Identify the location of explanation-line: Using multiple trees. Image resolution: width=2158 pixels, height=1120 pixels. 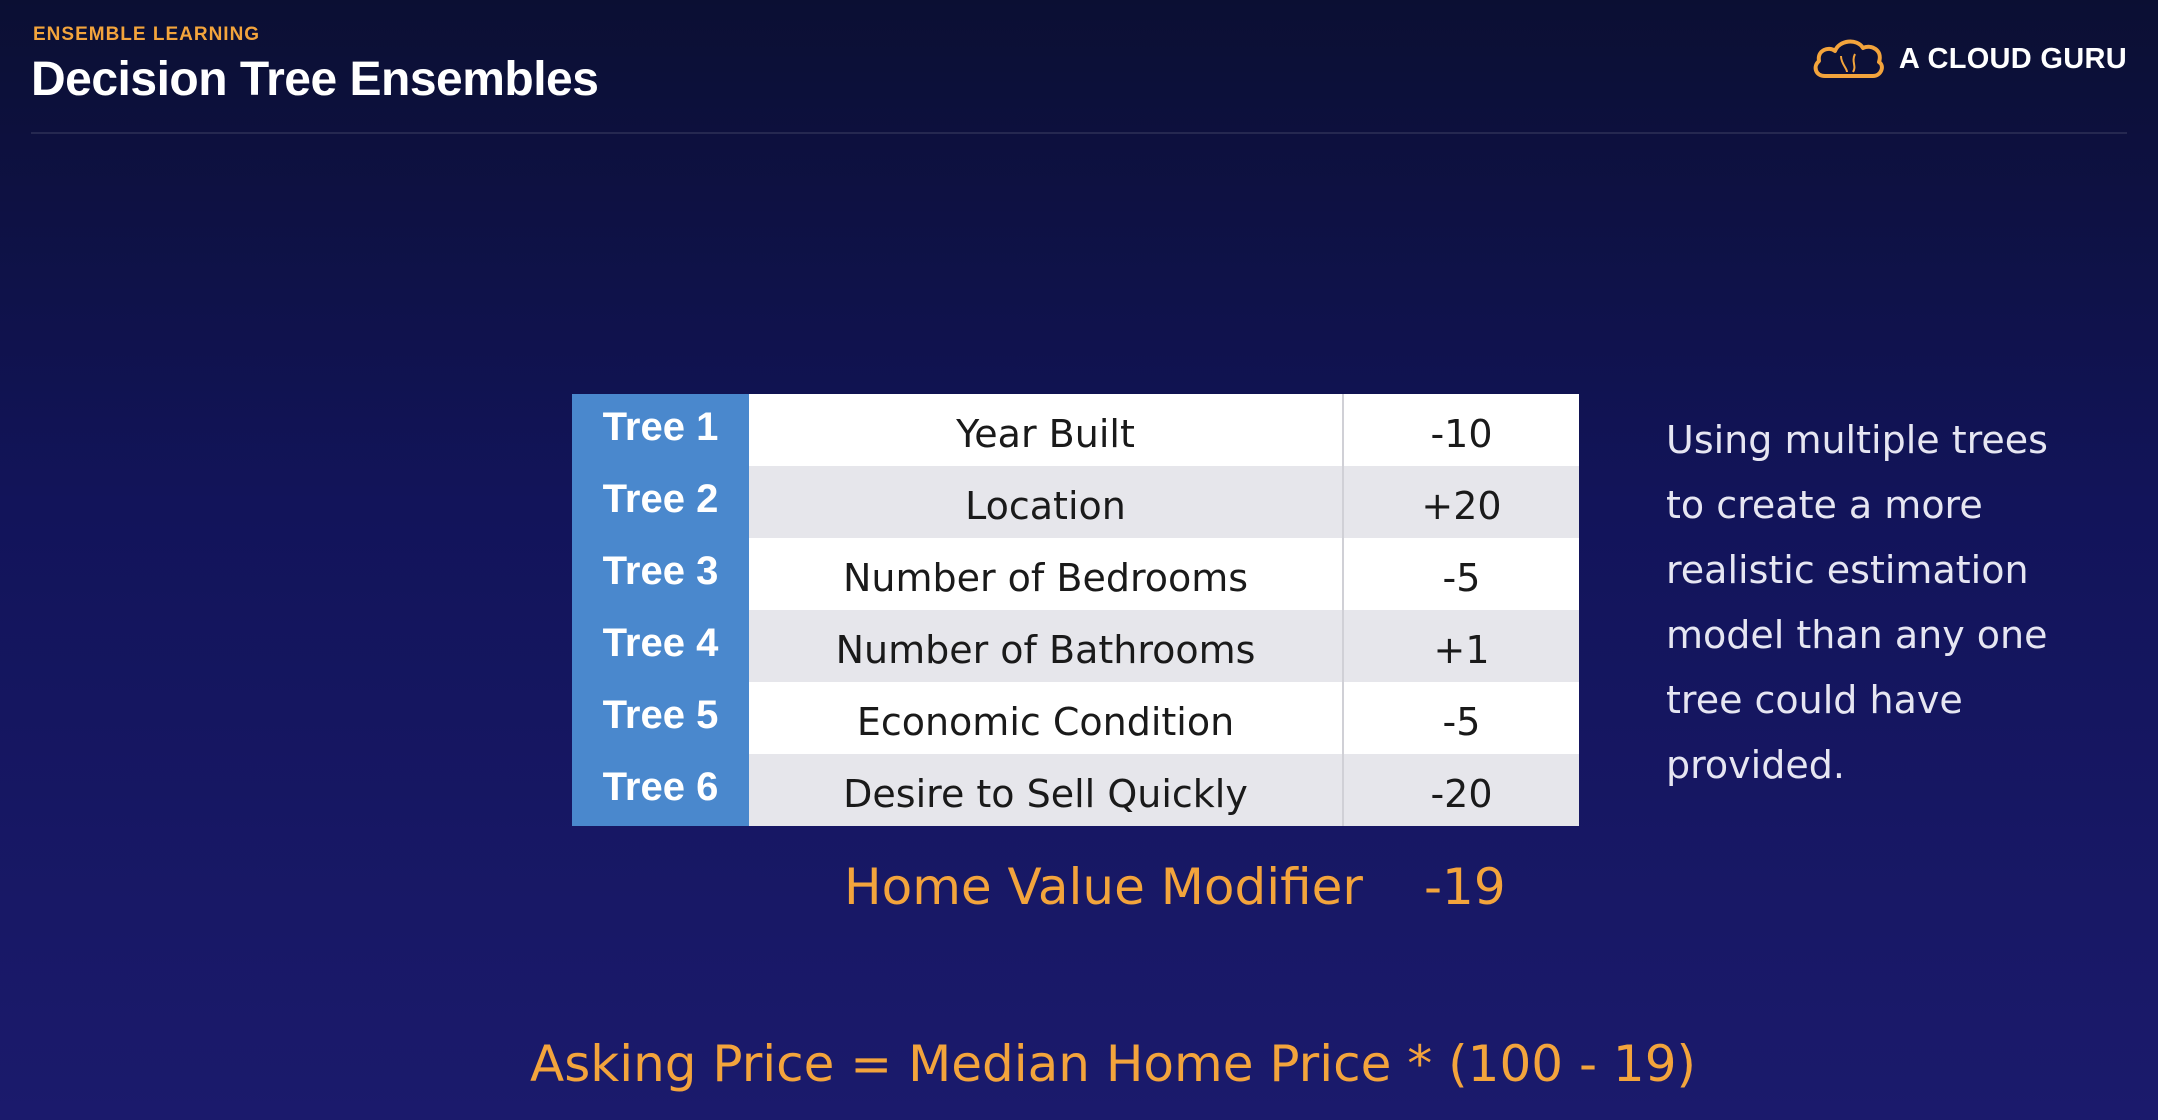
(1857, 440).